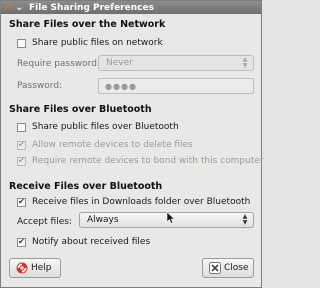 The image size is (320, 288). Describe the element at coordinates (7, 7) in the screenshot. I see `close-icon: ✕` at that location.